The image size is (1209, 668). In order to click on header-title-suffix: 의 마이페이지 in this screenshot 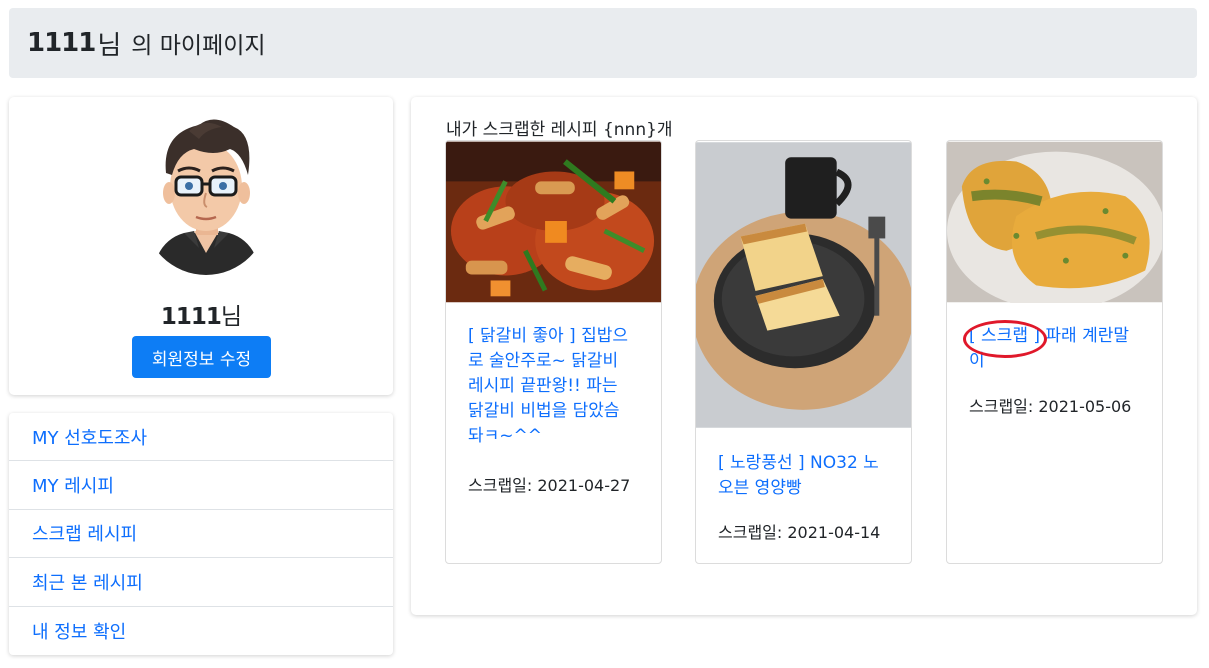, I will do `click(198, 46)`.